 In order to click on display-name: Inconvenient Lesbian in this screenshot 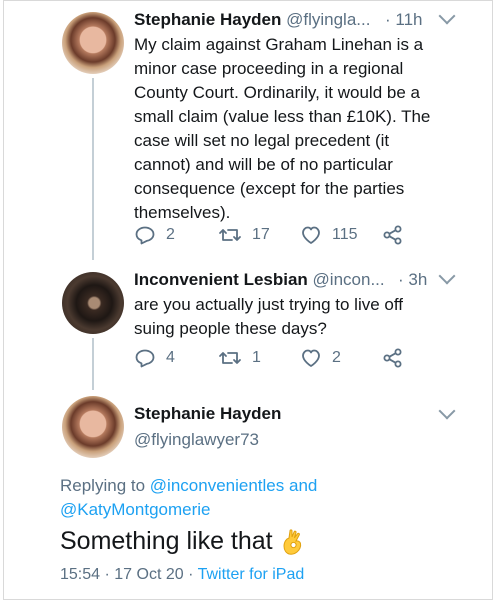, I will do `click(221, 279)`.